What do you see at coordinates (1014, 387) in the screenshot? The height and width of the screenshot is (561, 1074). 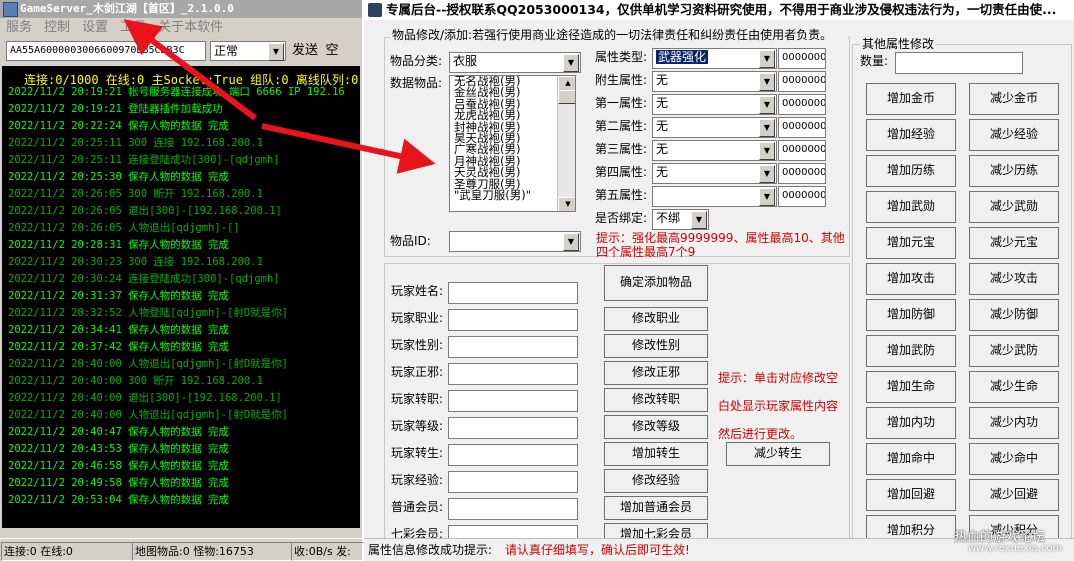 I see `sub-attr-button: 减少生命` at bounding box center [1014, 387].